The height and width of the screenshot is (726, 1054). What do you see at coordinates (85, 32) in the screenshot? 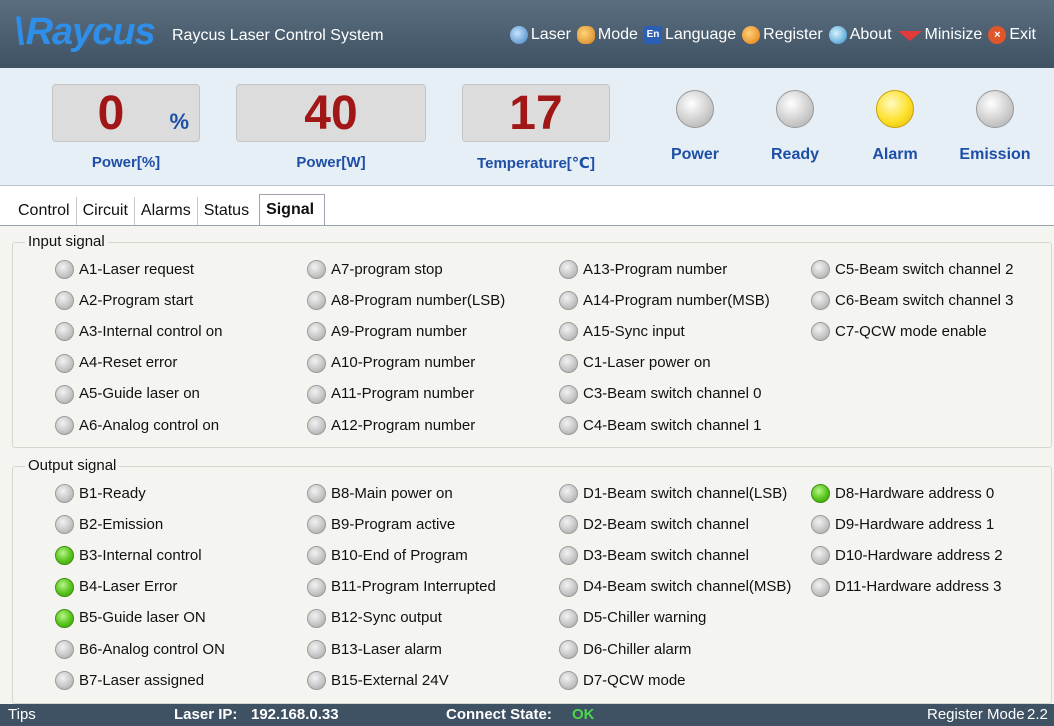
I see `raycus-logo: \Raycus` at bounding box center [85, 32].